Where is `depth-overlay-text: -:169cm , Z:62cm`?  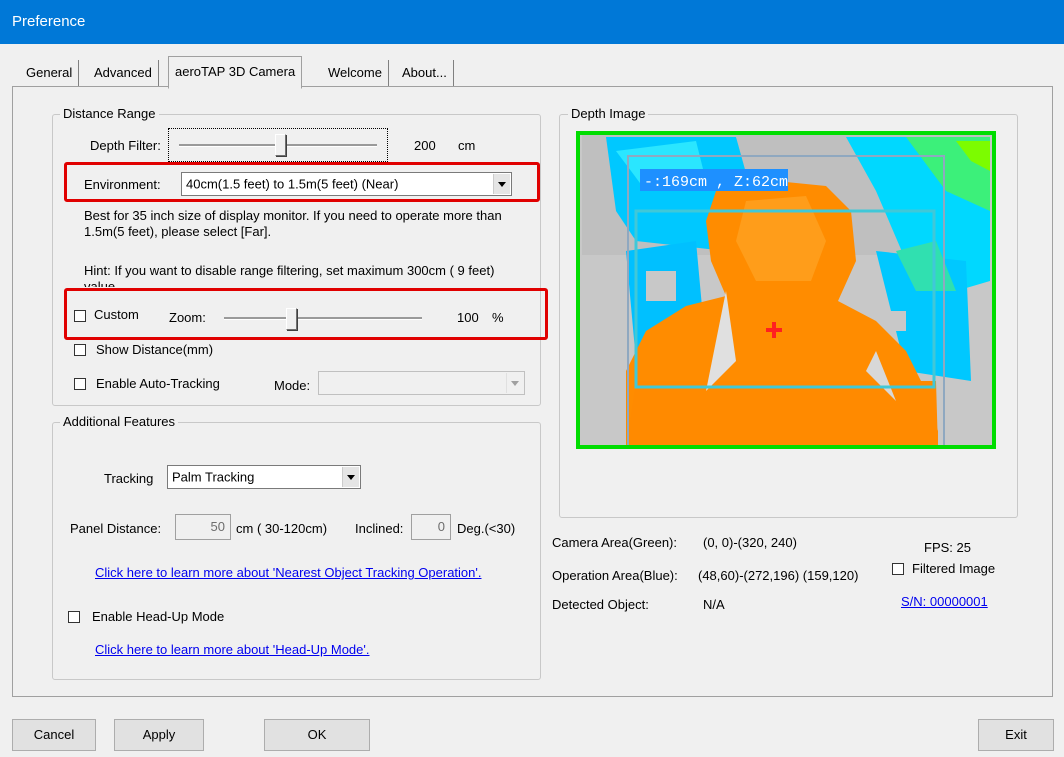
depth-overlay-text: -:169cm , Z:62cm is located at coordinates (716, 182).